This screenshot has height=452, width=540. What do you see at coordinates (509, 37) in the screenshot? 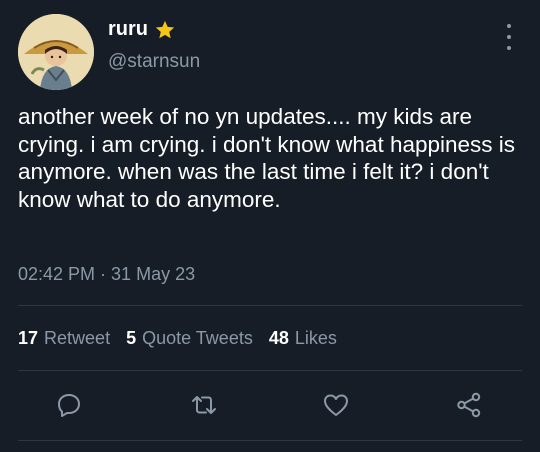
I see `more-options-icon` at bounding box center [509, 37].